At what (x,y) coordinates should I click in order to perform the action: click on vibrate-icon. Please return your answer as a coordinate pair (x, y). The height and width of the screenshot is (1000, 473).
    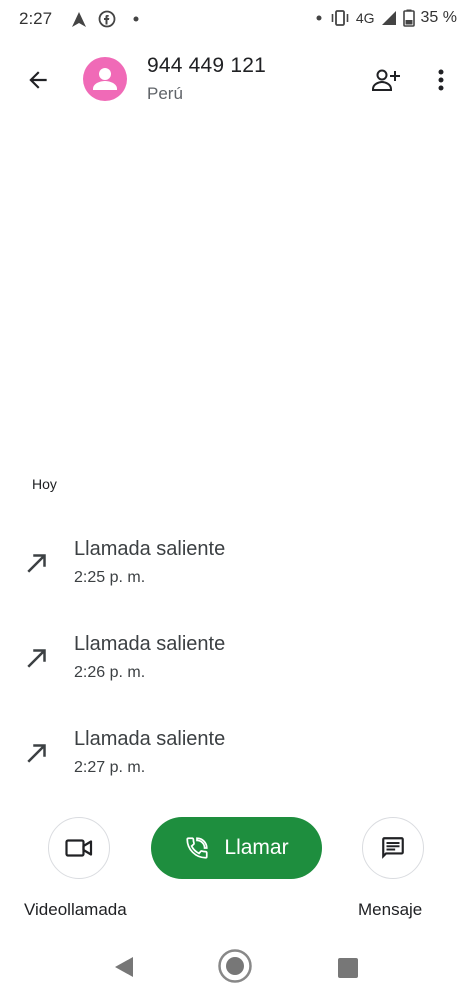
    Looking at the image, I should click on (340, 18).